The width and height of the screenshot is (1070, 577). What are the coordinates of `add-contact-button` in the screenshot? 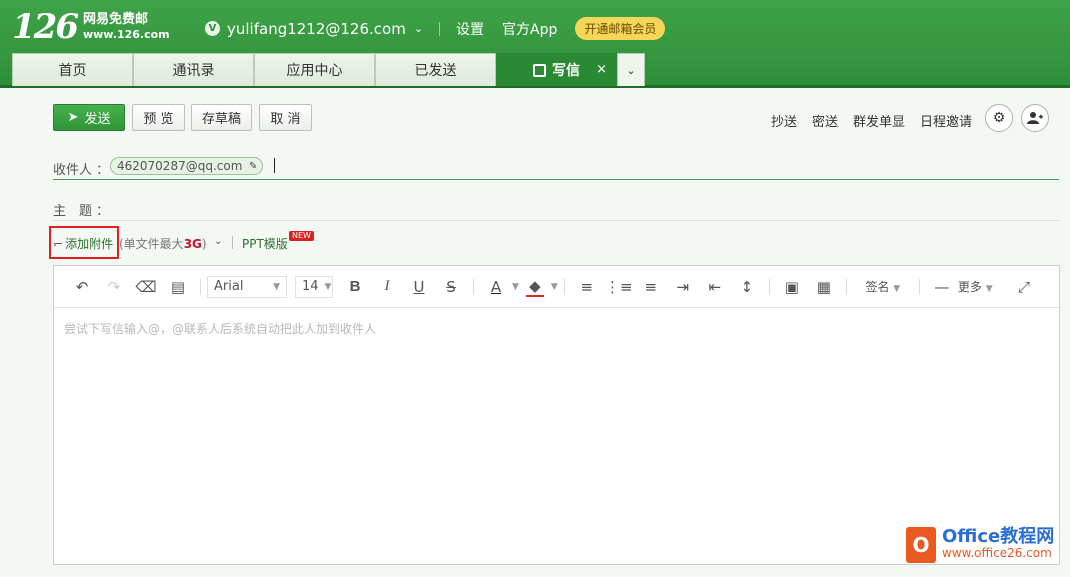 It's located at (1035, 118).